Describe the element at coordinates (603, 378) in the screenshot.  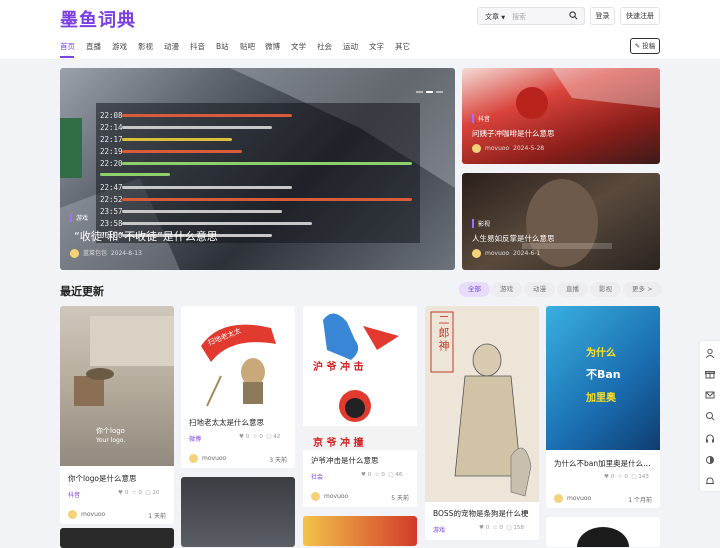
I see `grid-card-image: 为什么 不Ban 加里奥` at that location.